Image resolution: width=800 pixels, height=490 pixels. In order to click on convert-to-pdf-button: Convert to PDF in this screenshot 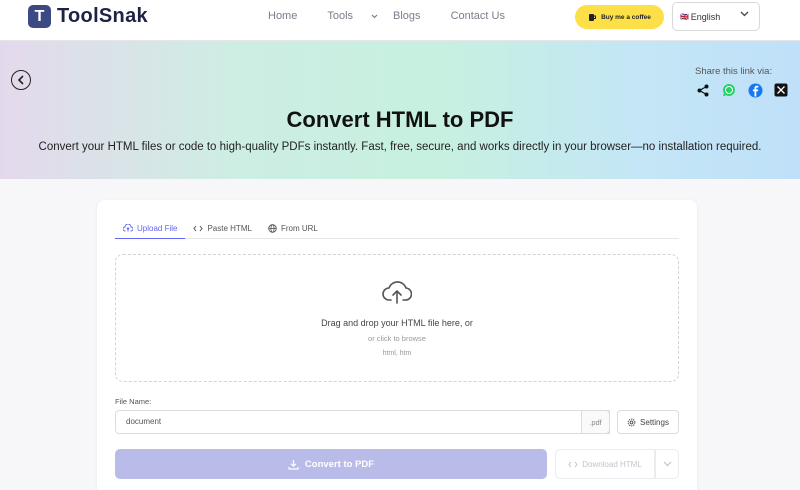, I will do `click(331, 464)`.